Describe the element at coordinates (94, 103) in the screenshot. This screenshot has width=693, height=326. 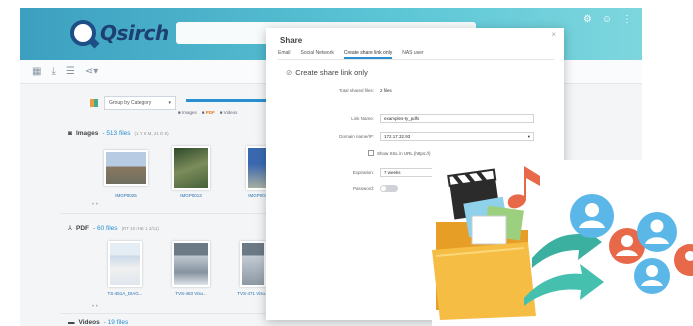
I see `category-icon` at that location.